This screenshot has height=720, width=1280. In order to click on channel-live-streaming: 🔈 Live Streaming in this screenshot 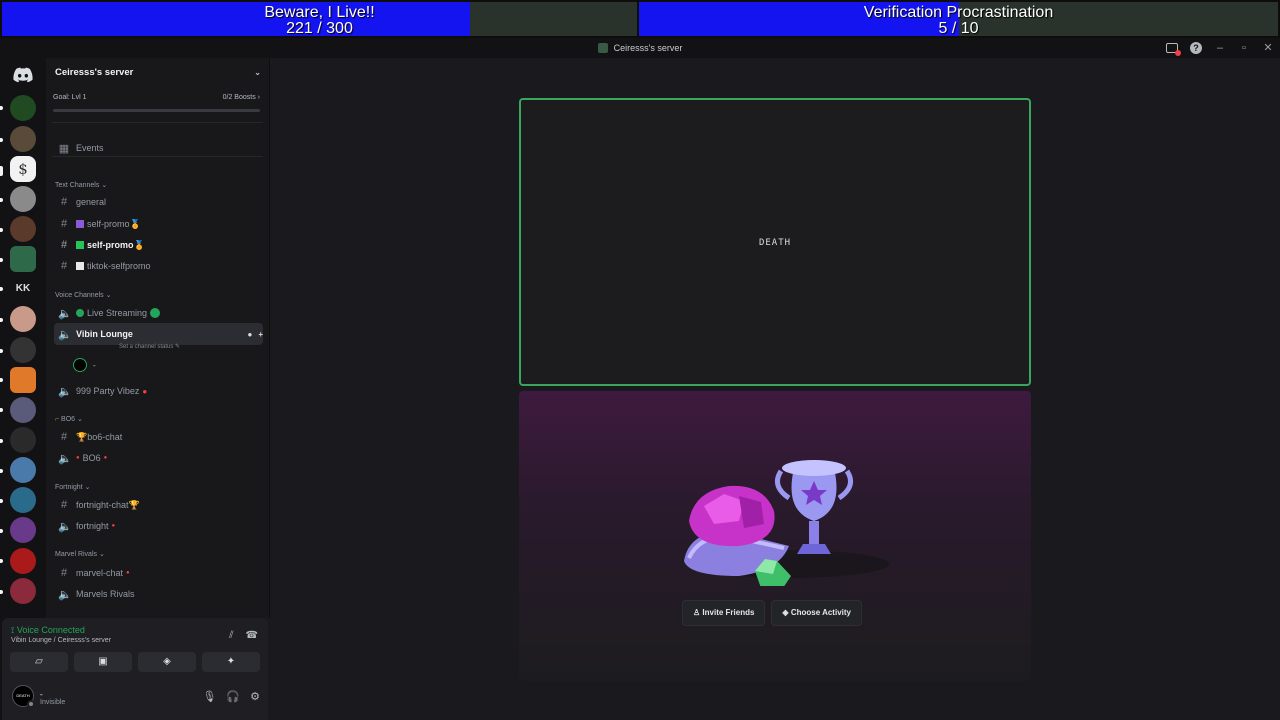, I will do `click(158, 313)`.